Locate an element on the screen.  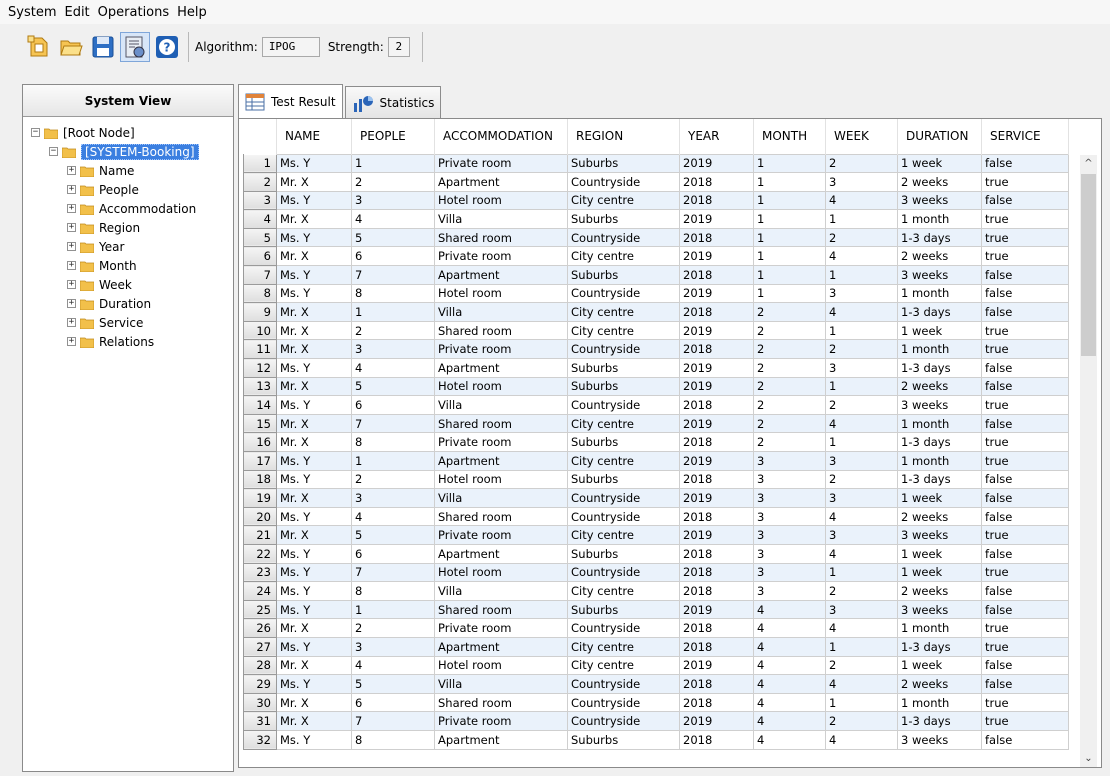
table-cell: Private room is located at coordinates (501, 442).